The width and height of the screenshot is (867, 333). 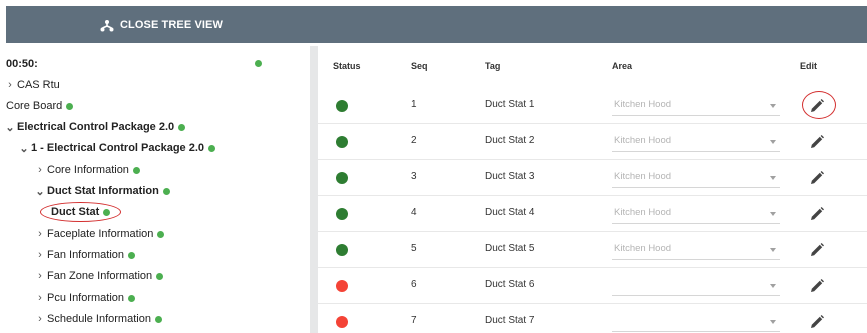 I want to click on seq-cell: 1, so click(x=414, y=104).